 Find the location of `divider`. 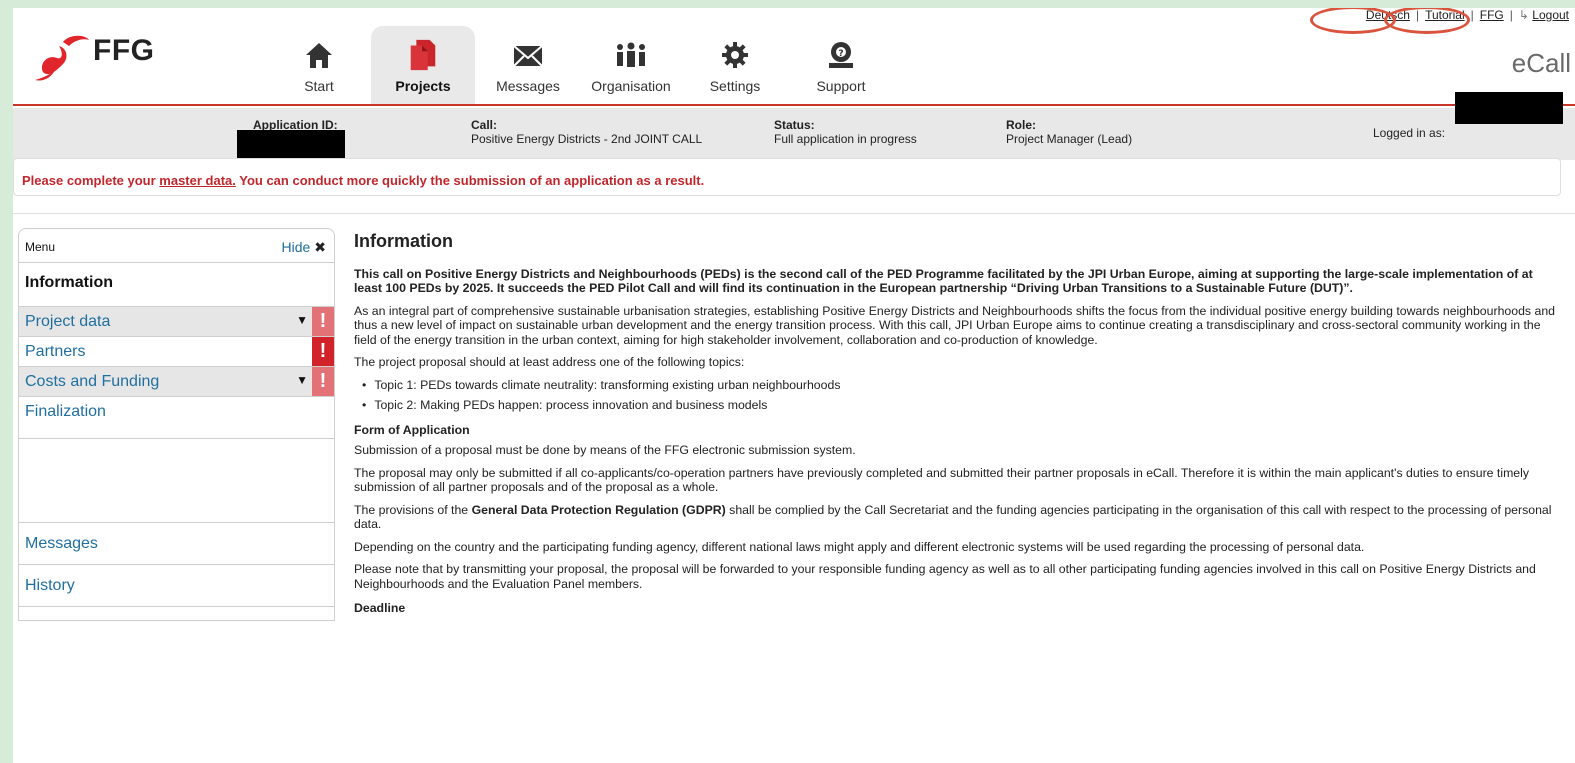

divider is located at coordinates (794, 213).